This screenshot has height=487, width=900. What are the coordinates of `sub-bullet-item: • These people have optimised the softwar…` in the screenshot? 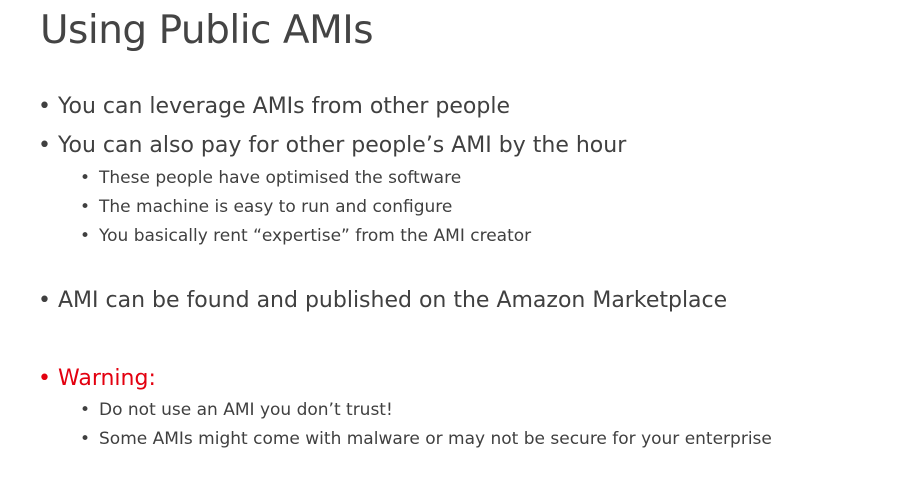 It's located at (270, 178).